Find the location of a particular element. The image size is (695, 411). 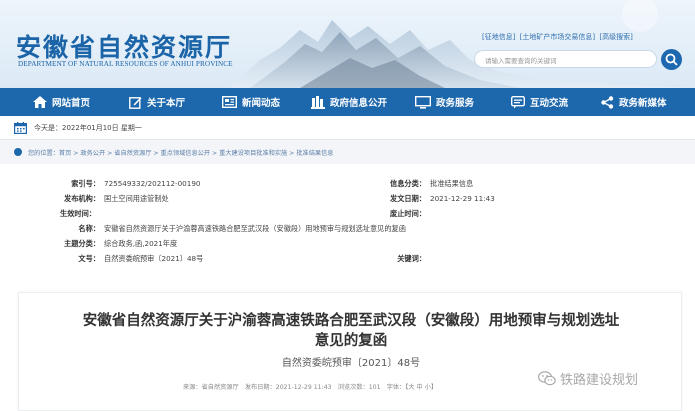

nav-item-news: 新闻动态 is located at coordinates (251, 102).